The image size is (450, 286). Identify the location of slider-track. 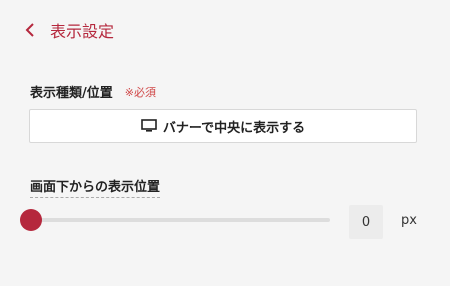
(179, 220).